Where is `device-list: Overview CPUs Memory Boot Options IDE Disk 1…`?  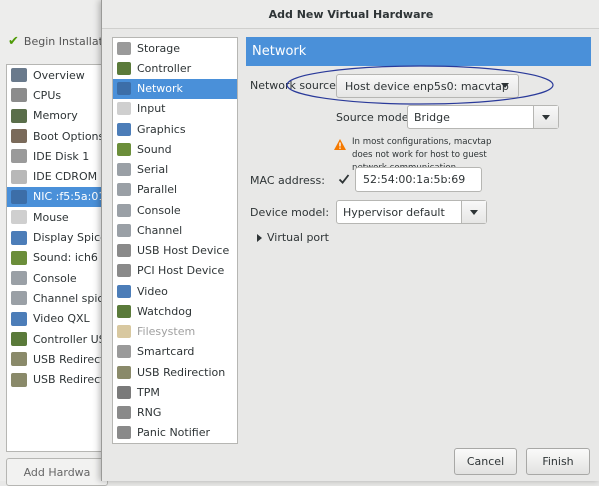
device-list: Overview CPUs Memory Boot Options IDE Disk 1… is located at coordinates (57, 258).